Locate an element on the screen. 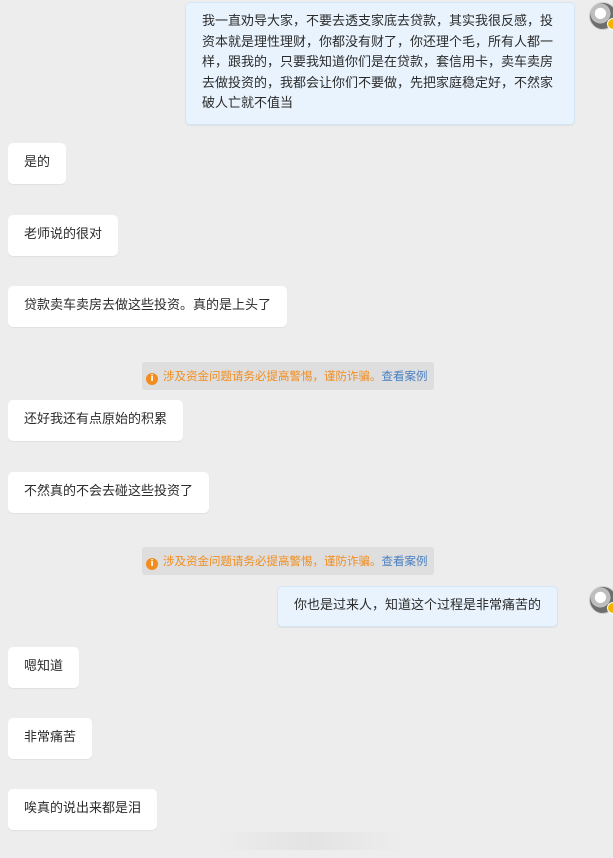  message-bubble-incoming: 非常痛苦 is located at coordinates (50, 738).